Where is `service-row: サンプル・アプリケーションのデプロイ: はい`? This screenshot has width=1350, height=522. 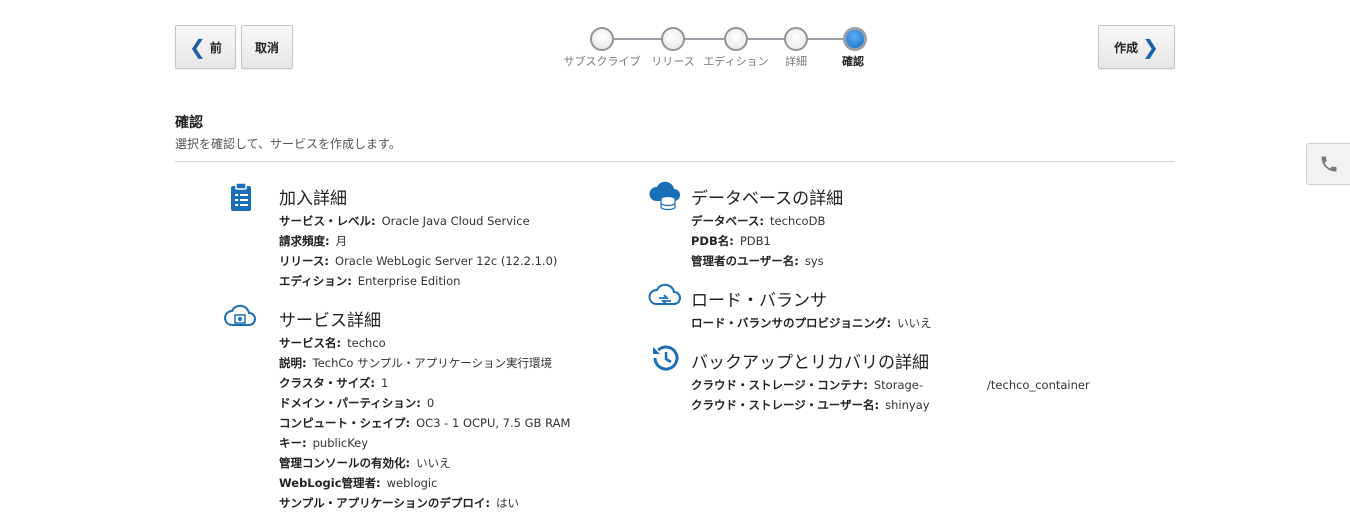 service-row: サンプル・アプリケーションのデプロイ: はい is located at coordinates (399, 503).